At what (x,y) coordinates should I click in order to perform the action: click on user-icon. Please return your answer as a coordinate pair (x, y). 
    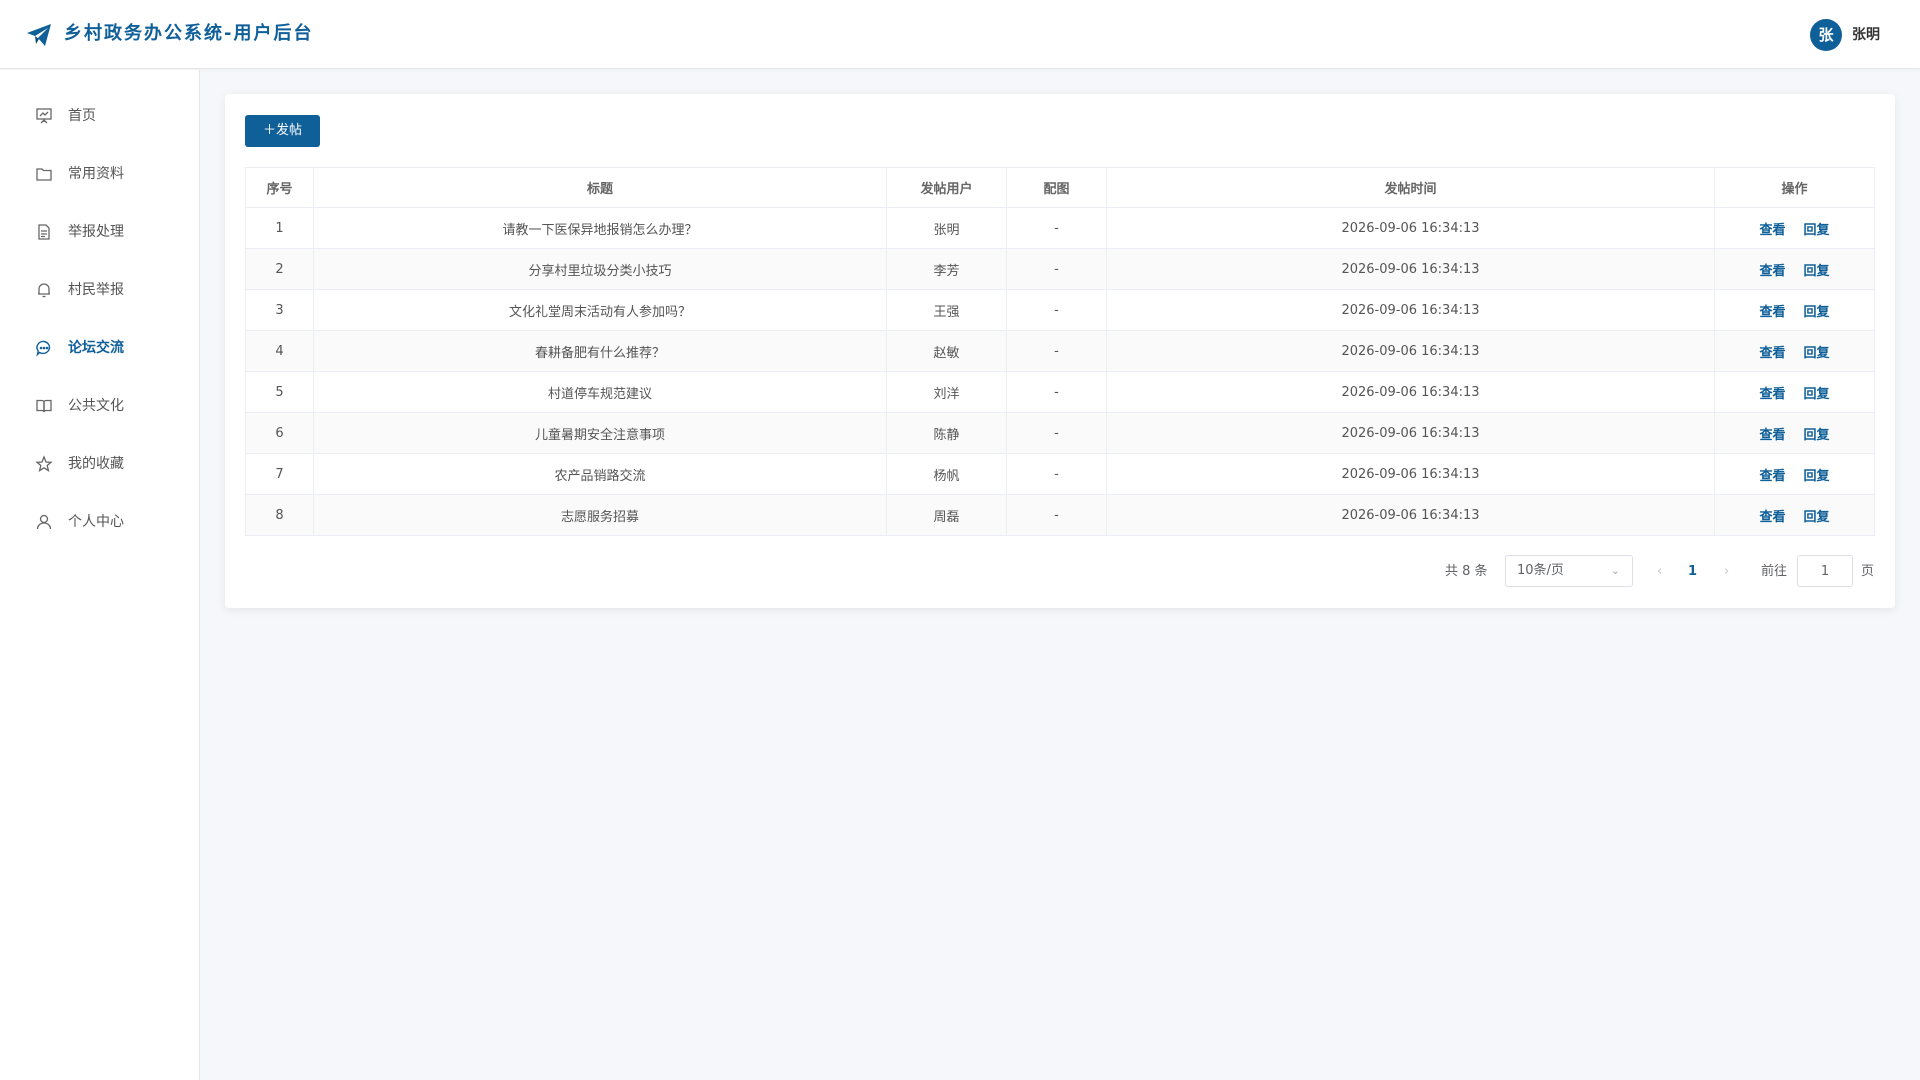
    Looking at the image, I should click on (44, 522).